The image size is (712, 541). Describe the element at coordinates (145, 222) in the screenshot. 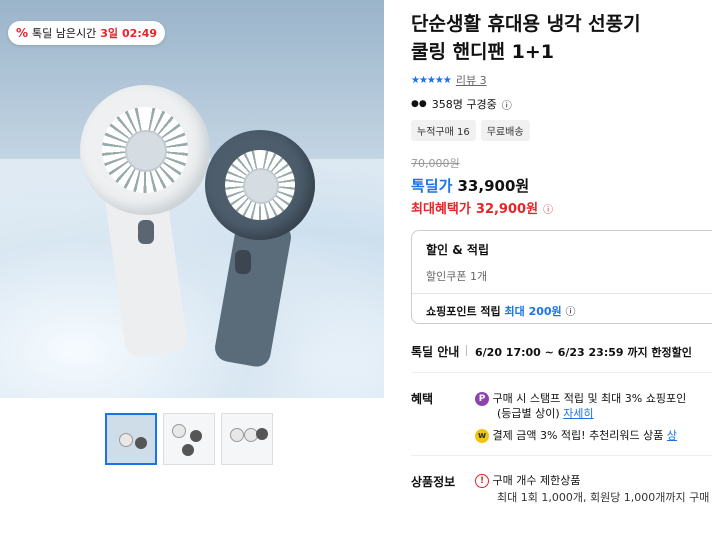

I see `white-fan-illustration` at that location.